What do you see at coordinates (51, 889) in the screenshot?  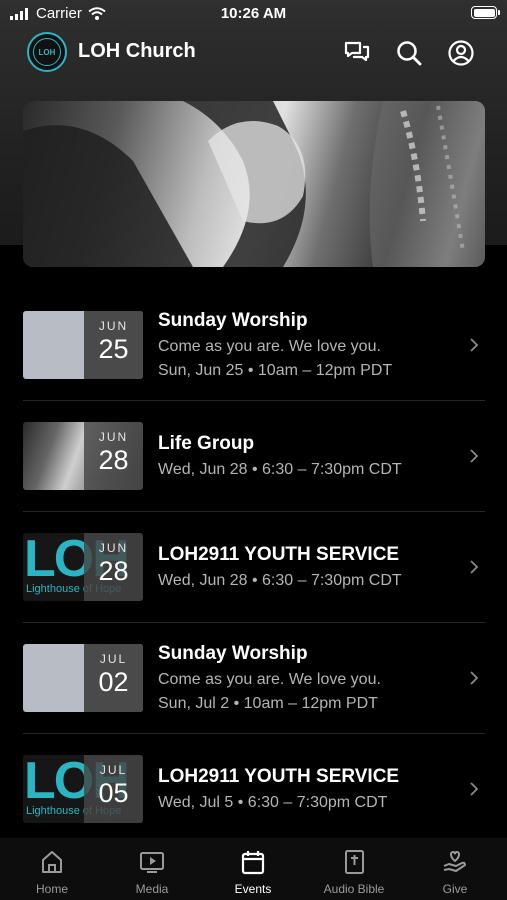 I see `tab-label: Home` at bounding box center [51, 889].